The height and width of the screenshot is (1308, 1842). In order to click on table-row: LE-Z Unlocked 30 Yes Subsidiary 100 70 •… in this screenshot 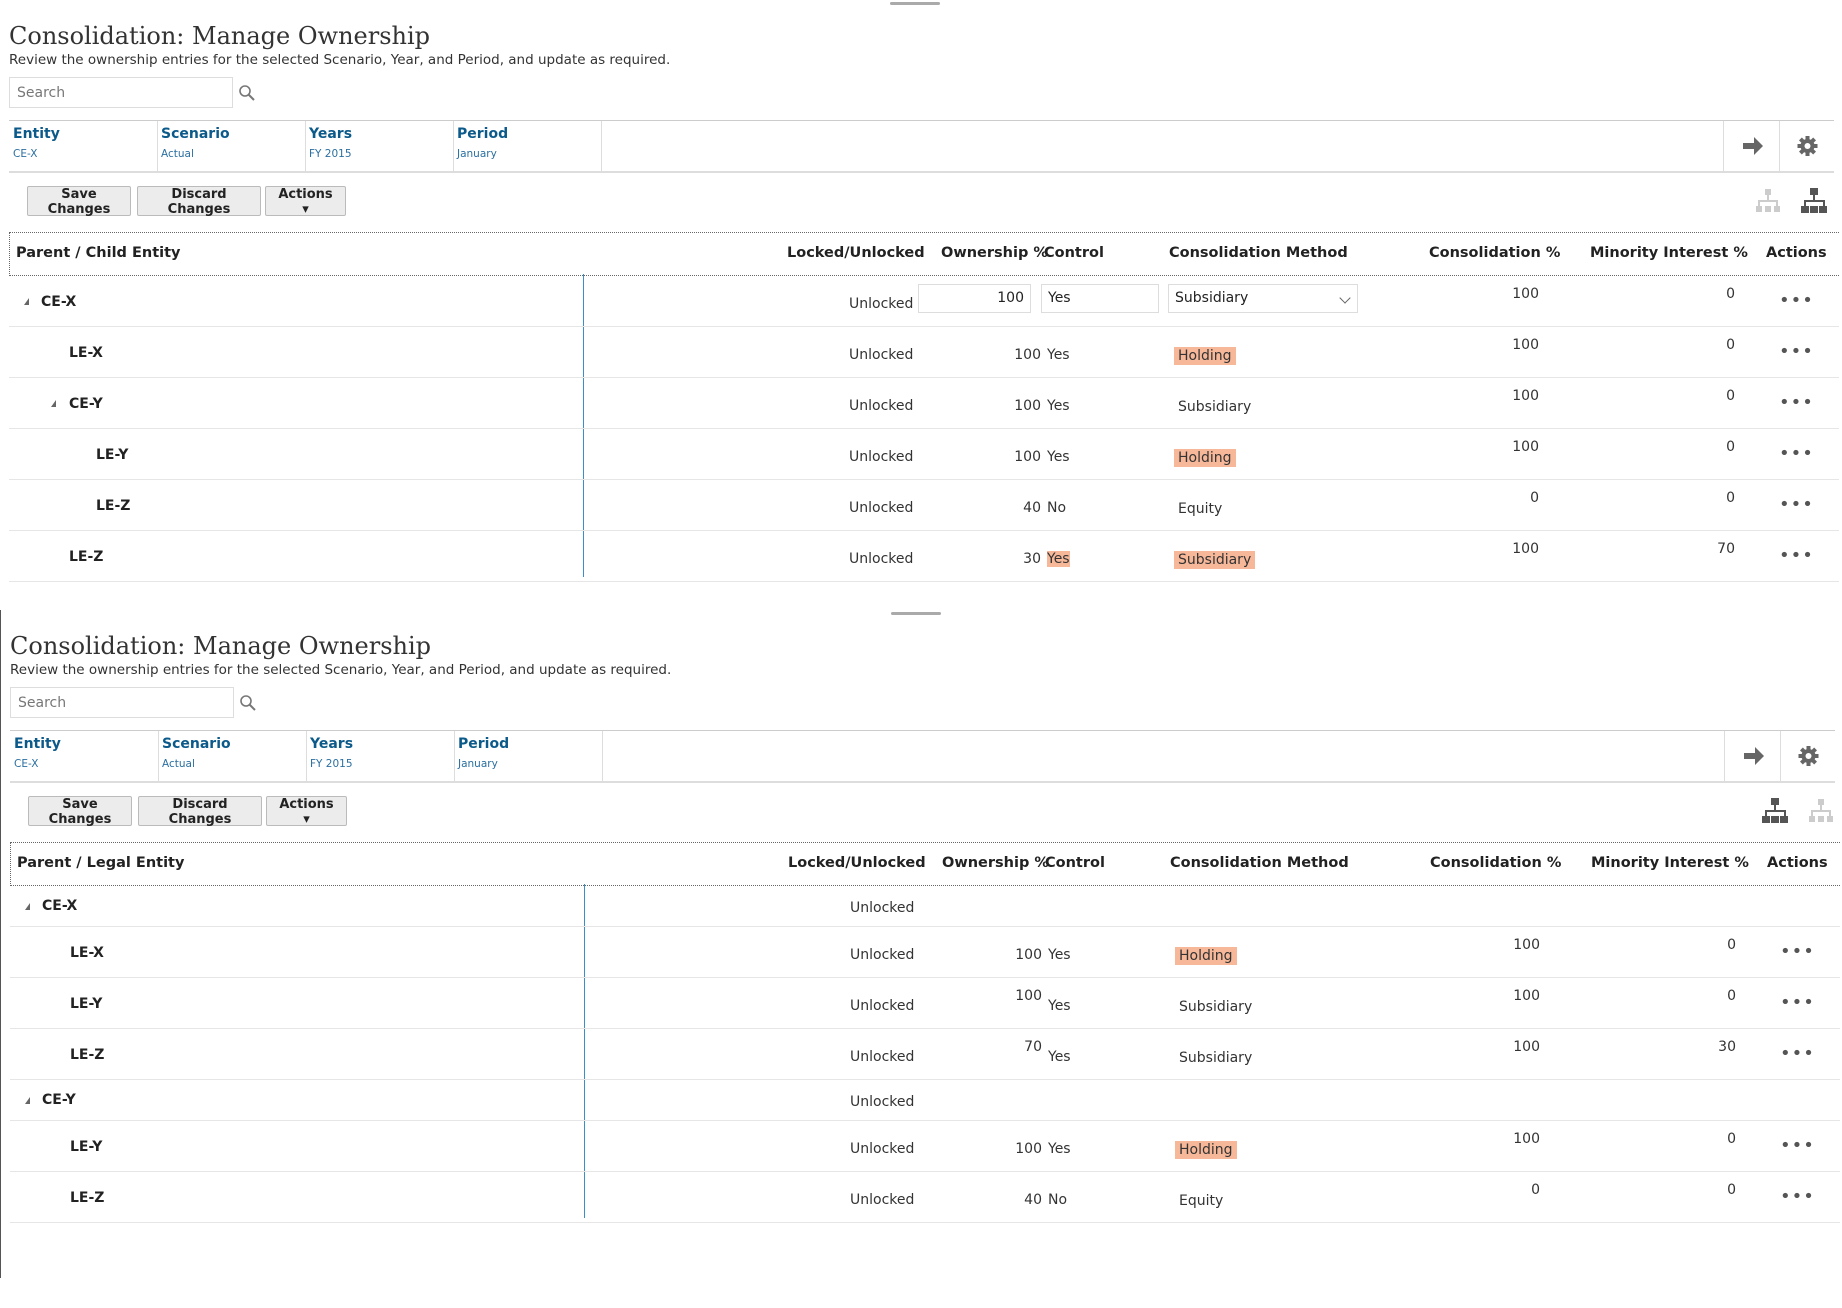, I will do `click(924, 556)`.